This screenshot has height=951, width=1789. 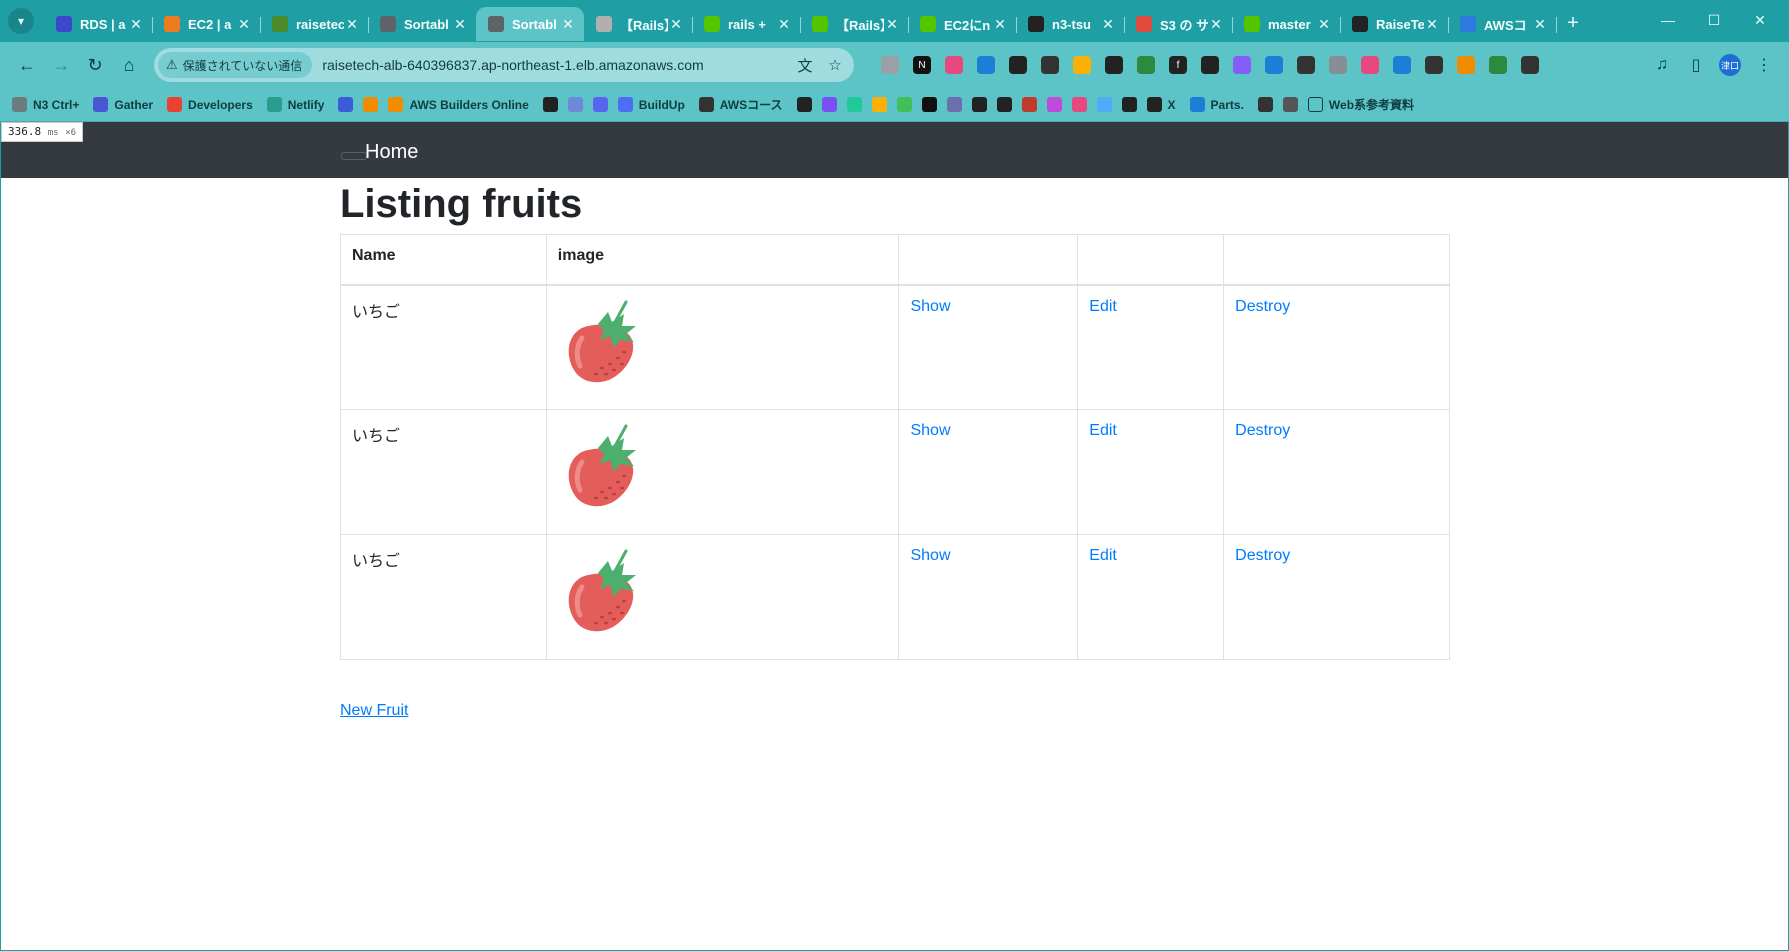 What do you see at coordinates (1178, 24) in the screenshot?
I see `browser-tab: S3 の サ ✕` at bounding box center [1178, 24].